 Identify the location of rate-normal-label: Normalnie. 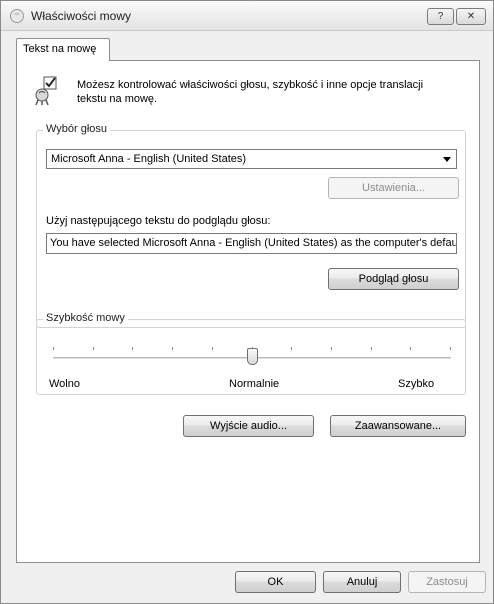
(254, 384).